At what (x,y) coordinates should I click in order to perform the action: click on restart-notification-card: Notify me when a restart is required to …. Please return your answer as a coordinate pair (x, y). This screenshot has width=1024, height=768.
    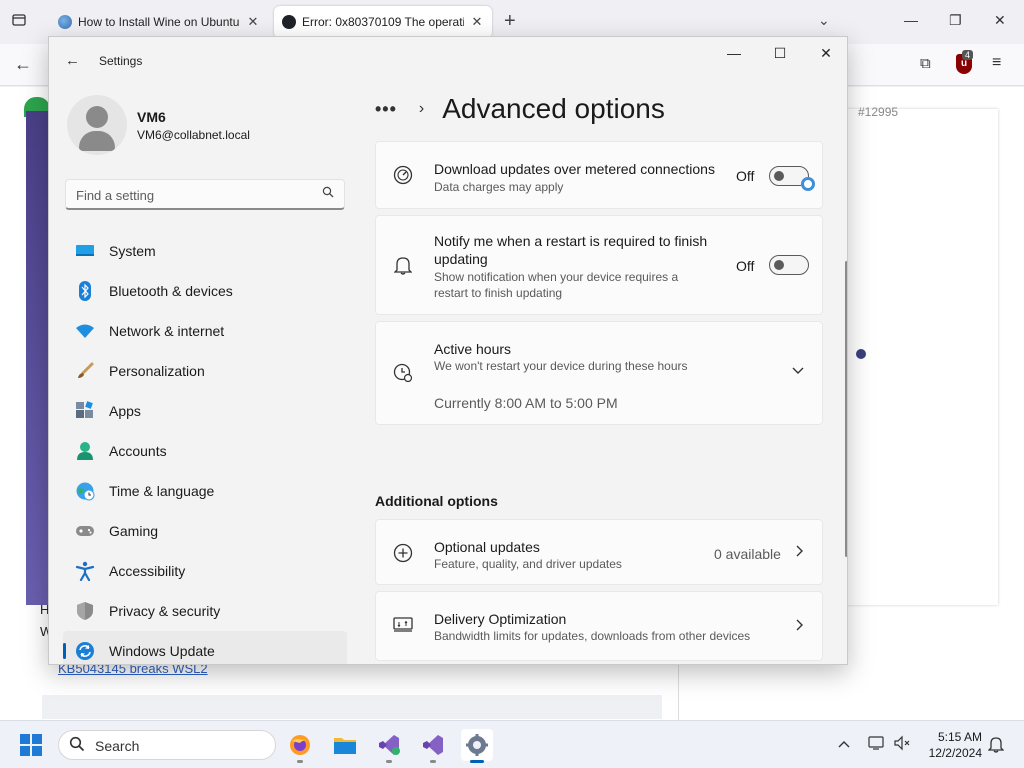
    Looking at the image, I should click on (599, 265).